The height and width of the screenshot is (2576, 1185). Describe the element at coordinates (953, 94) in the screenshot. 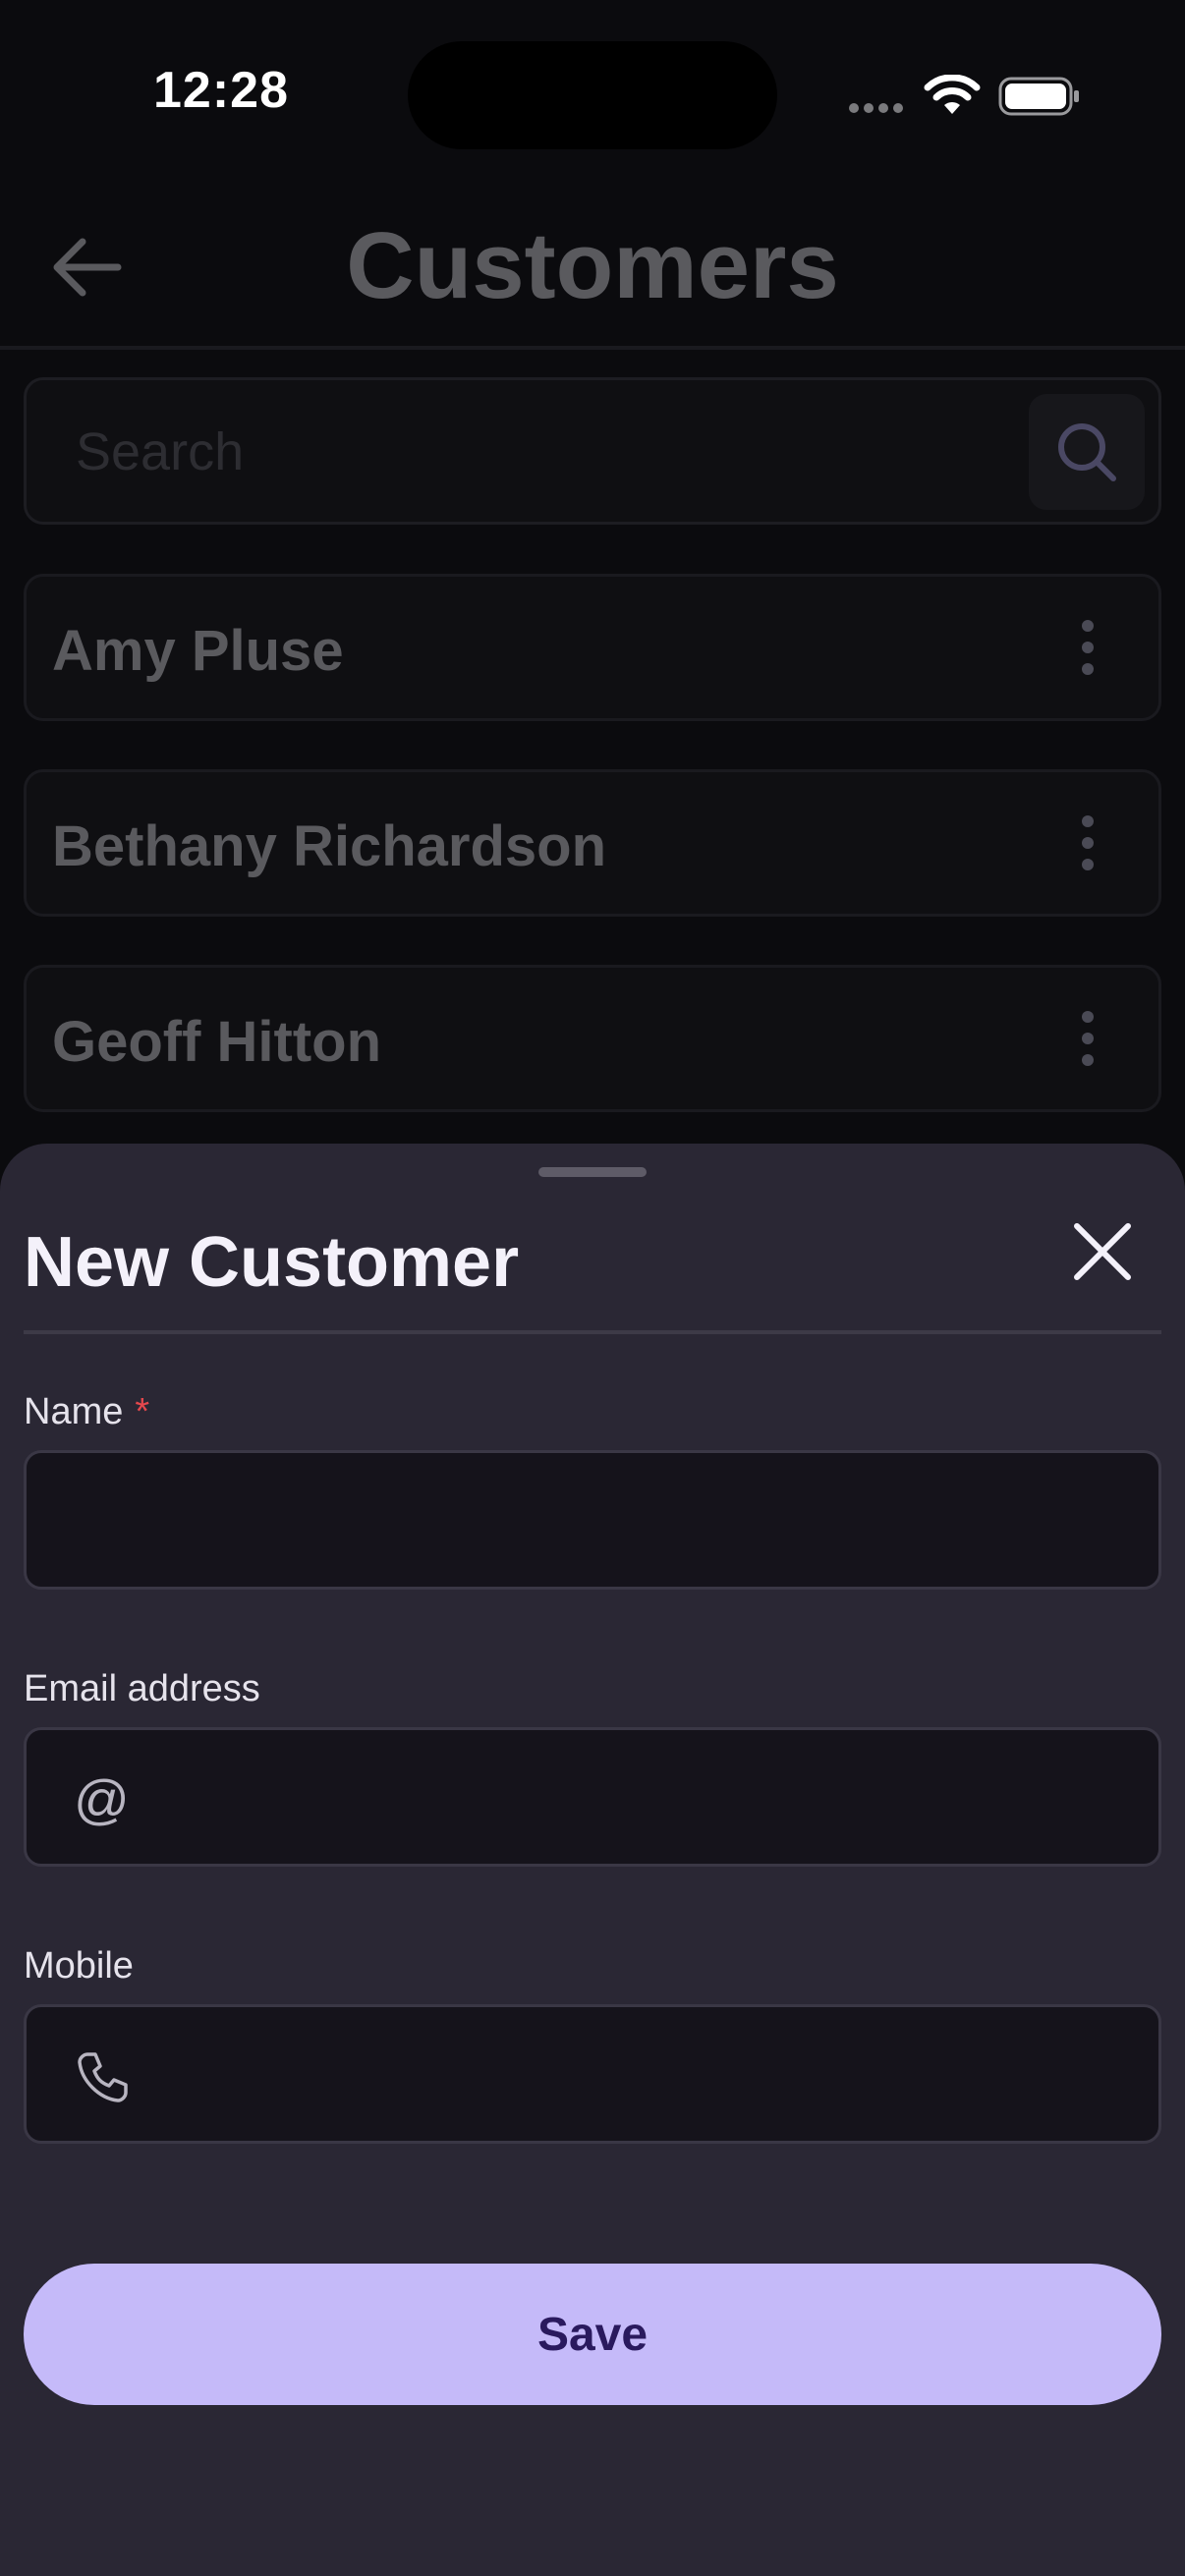

I see `wifi-icon` at that location.